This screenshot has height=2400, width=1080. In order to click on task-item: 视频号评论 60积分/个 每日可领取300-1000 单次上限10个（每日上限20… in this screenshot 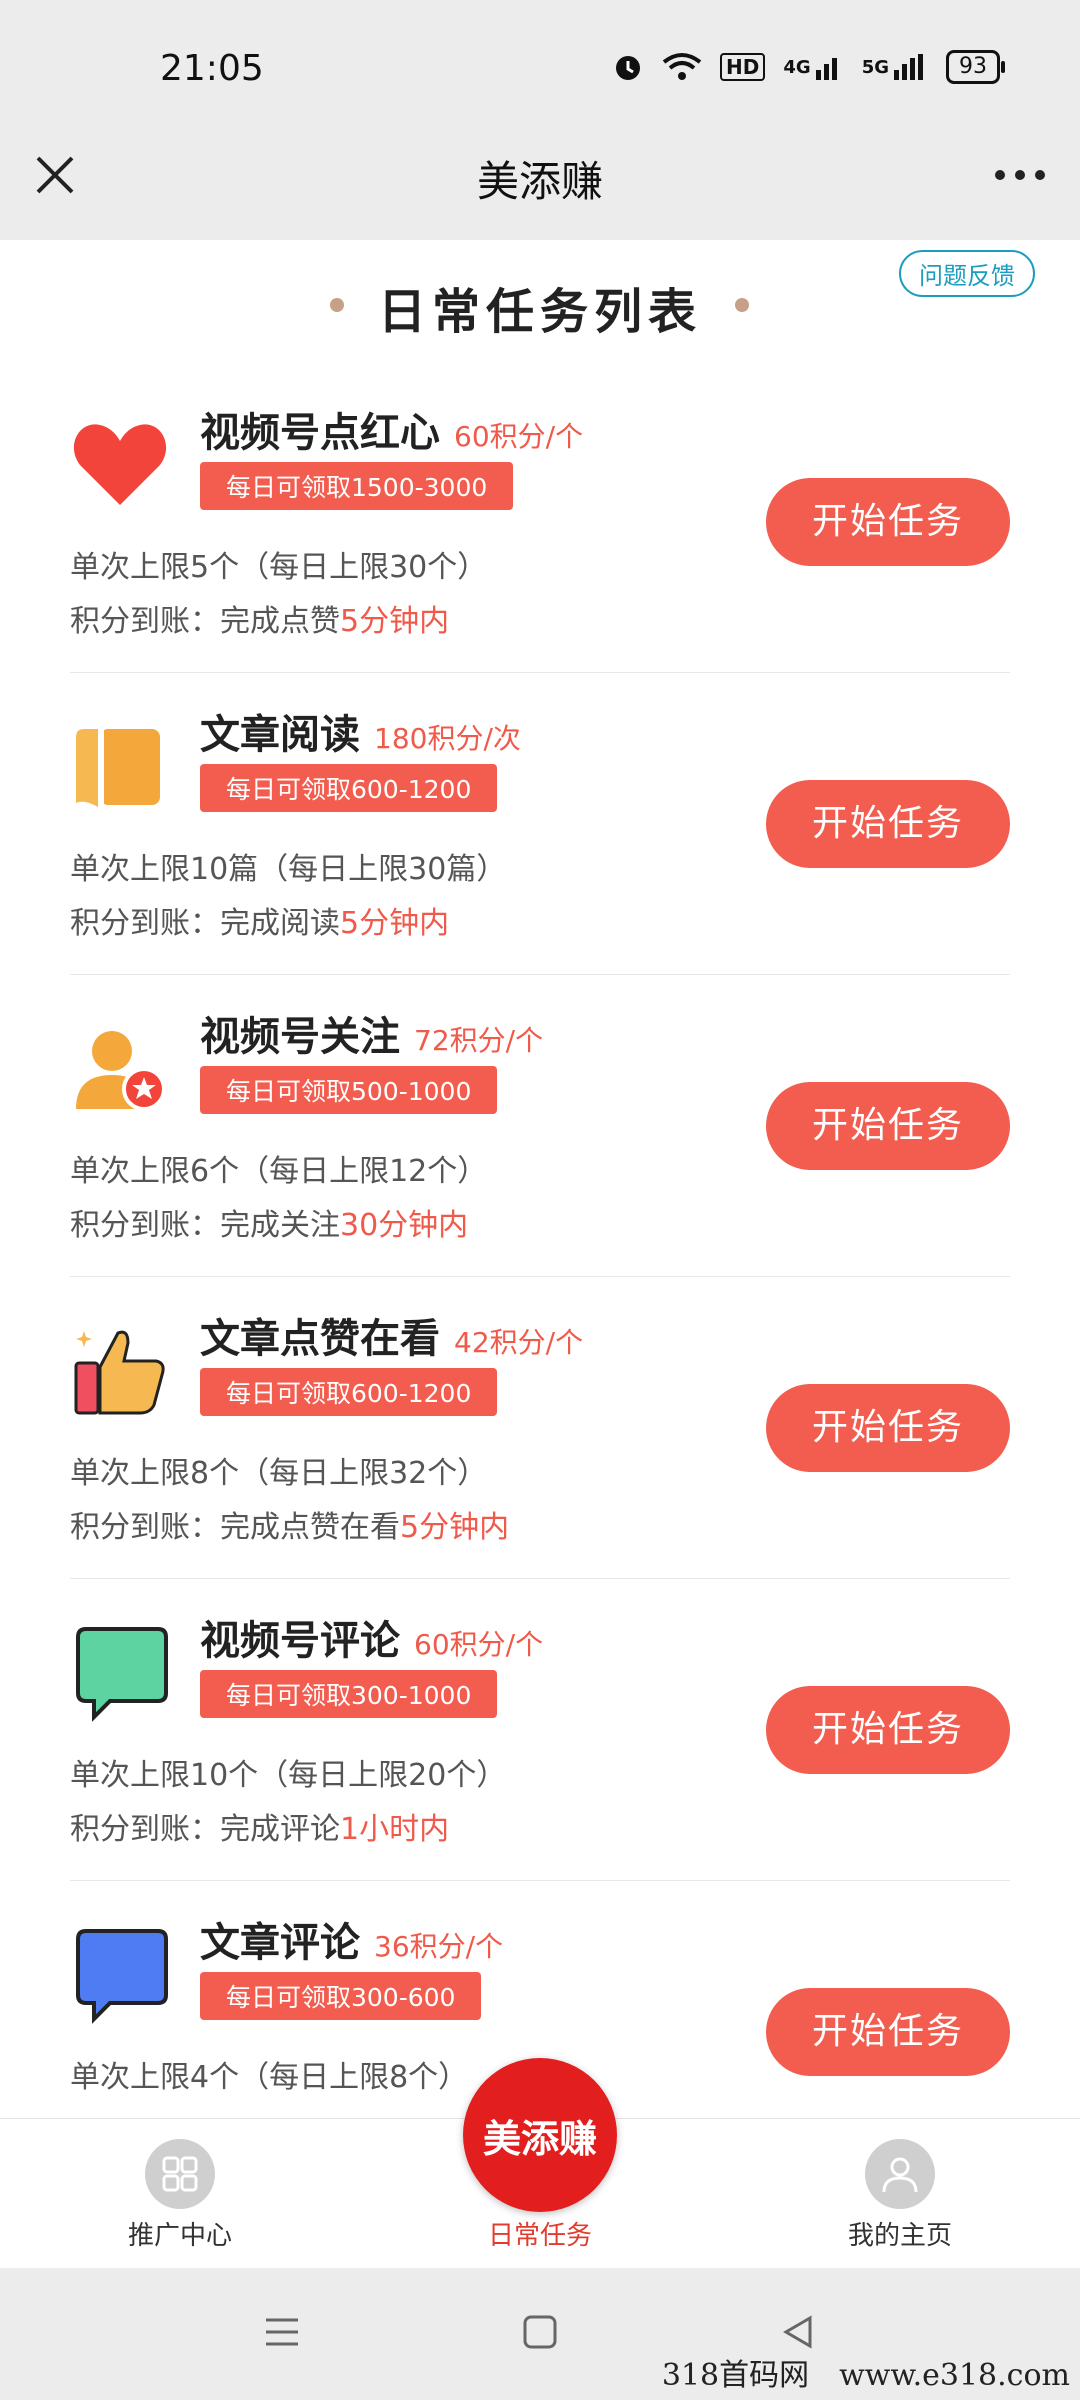, I will do `click(540, 1729)`.